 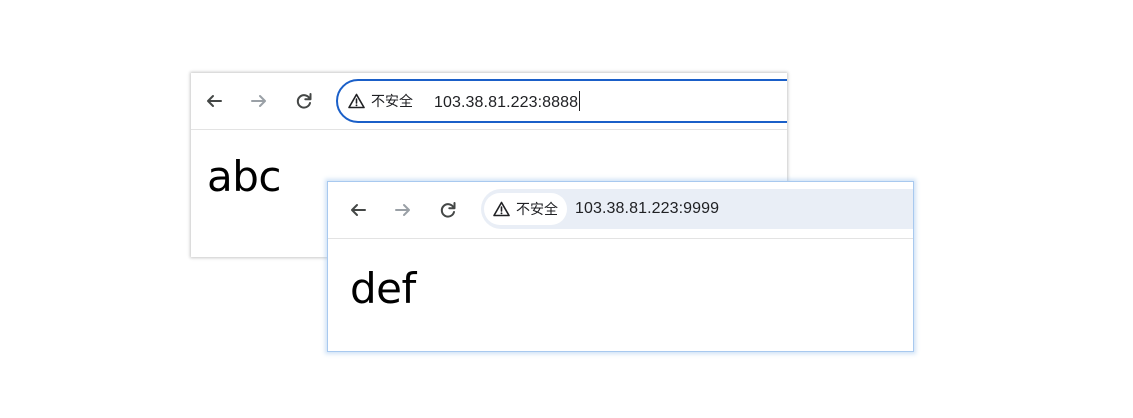 I want to click on address-bar: 不安全 103.38.81.223:9999, so click(x=697, y=209).